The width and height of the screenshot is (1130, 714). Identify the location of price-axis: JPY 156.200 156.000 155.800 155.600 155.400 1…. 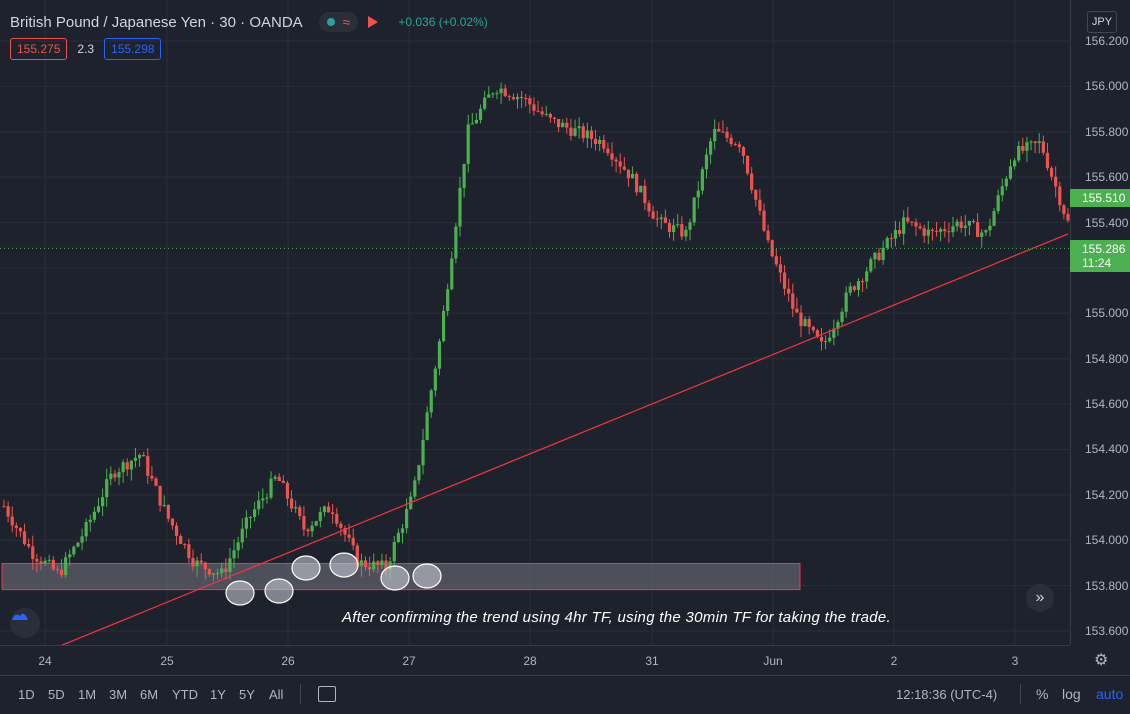
(1100, 322).